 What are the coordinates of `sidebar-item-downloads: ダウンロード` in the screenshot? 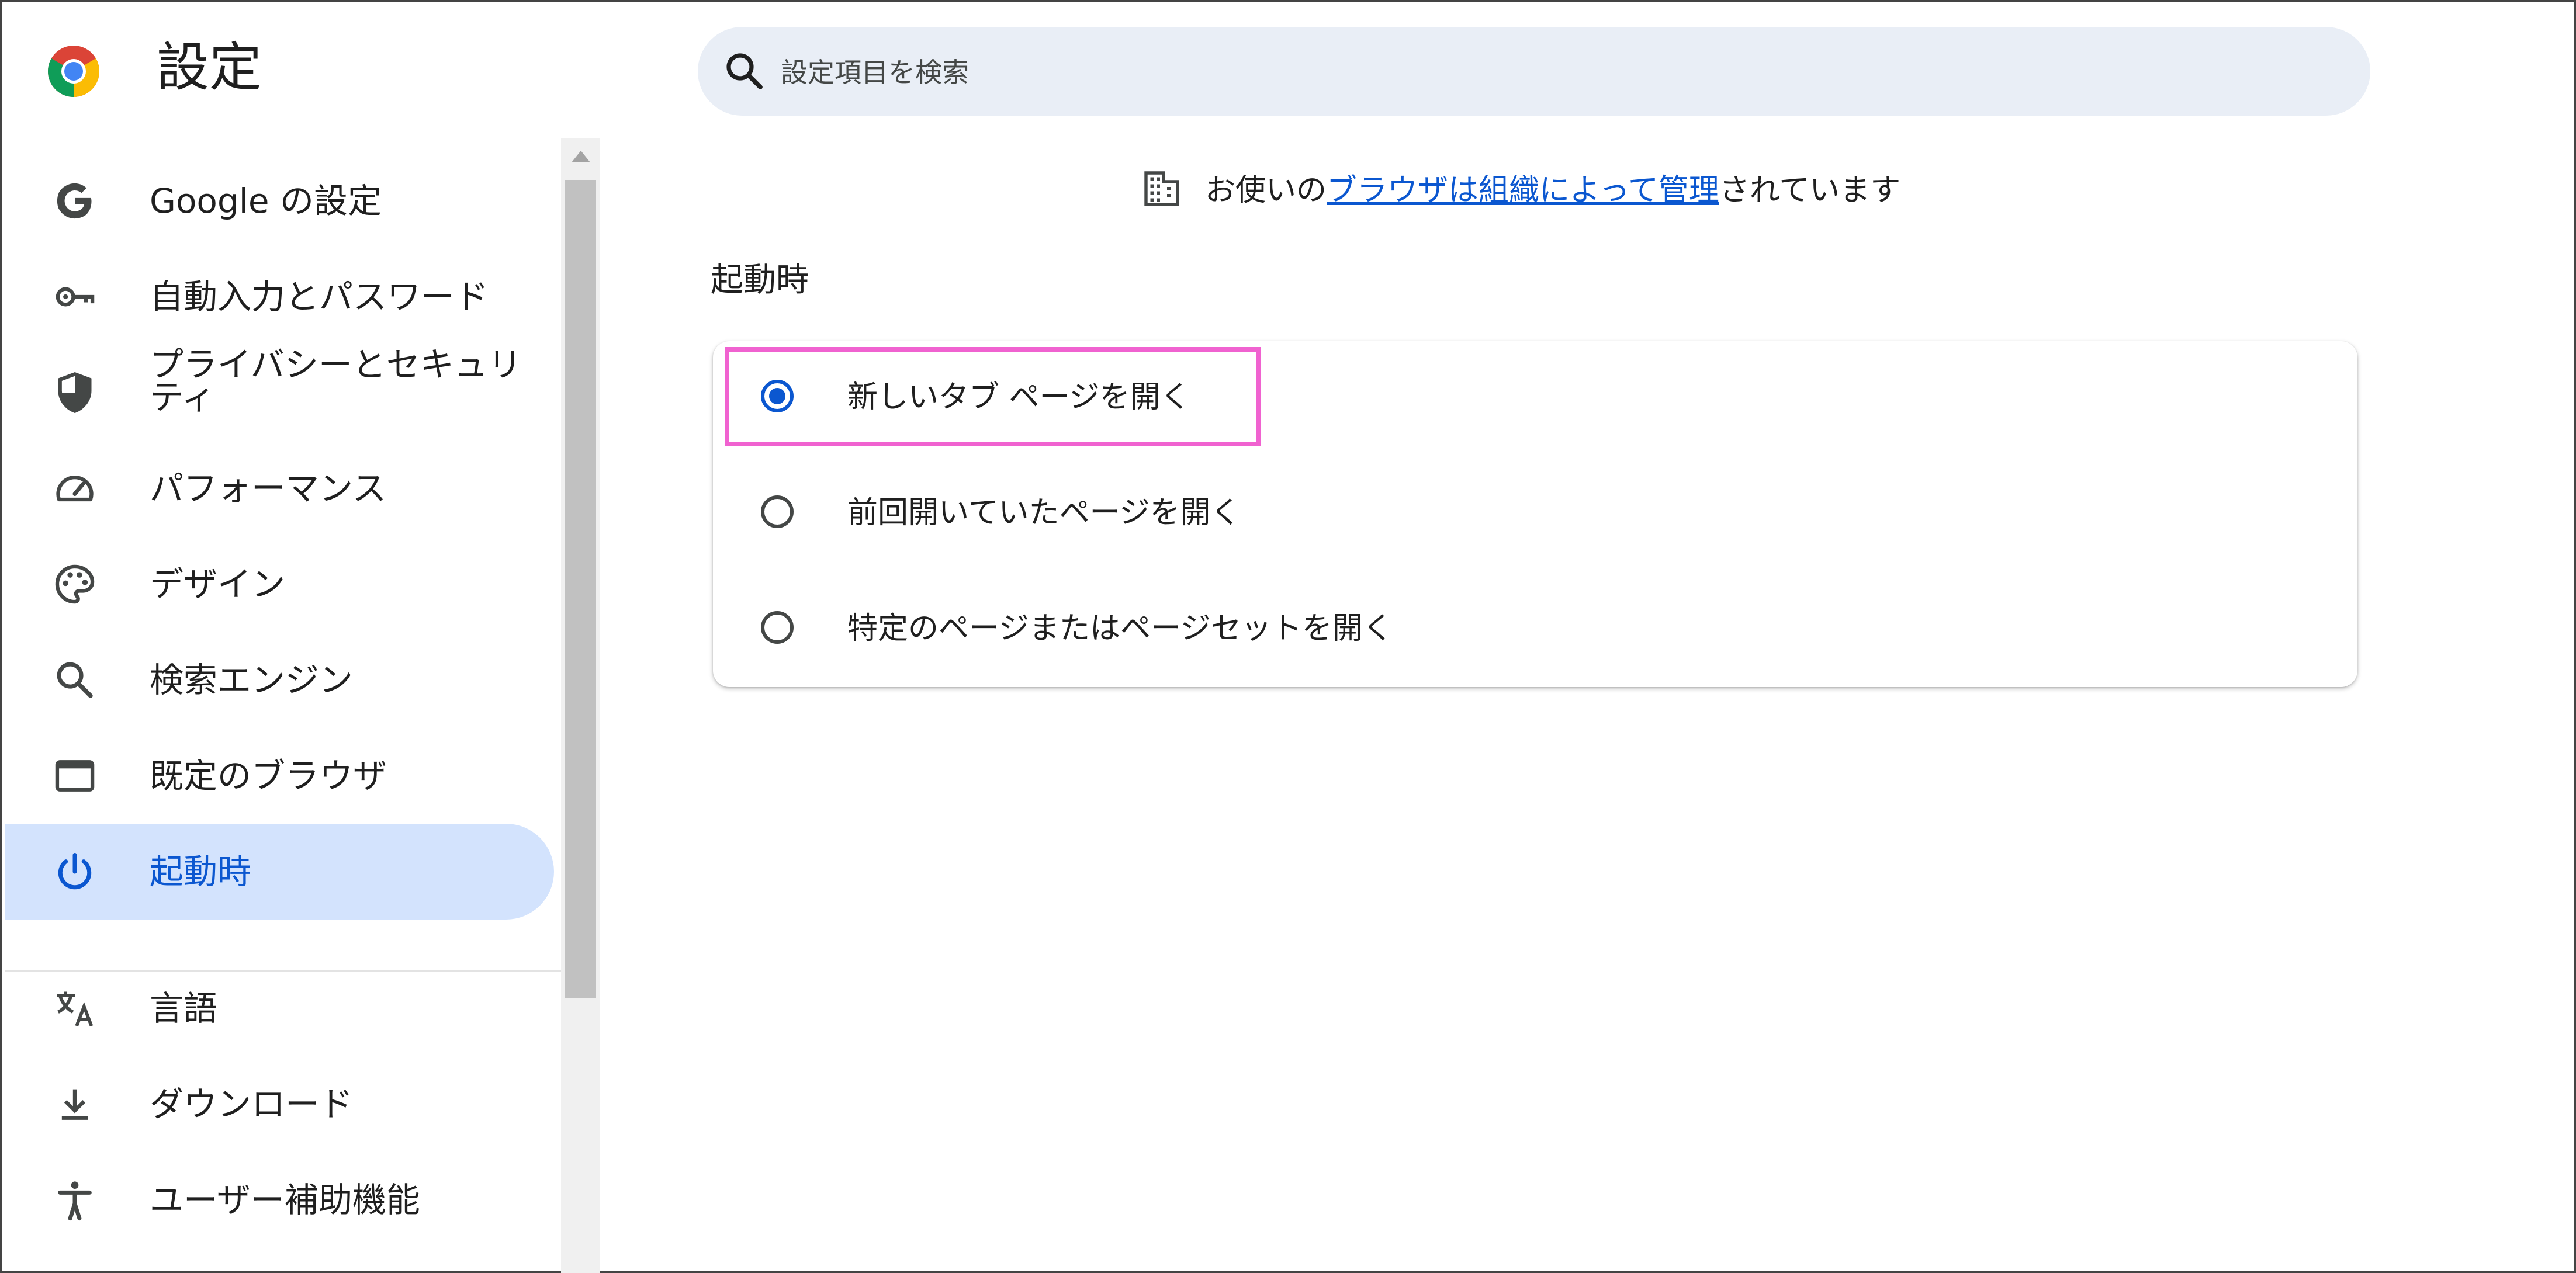 It's located at (280, 1104).